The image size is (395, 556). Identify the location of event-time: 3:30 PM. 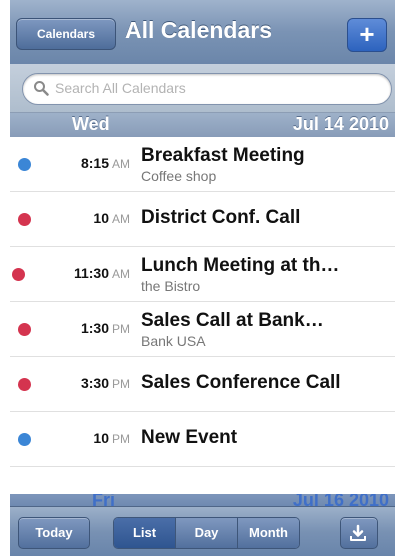
(105, 384).